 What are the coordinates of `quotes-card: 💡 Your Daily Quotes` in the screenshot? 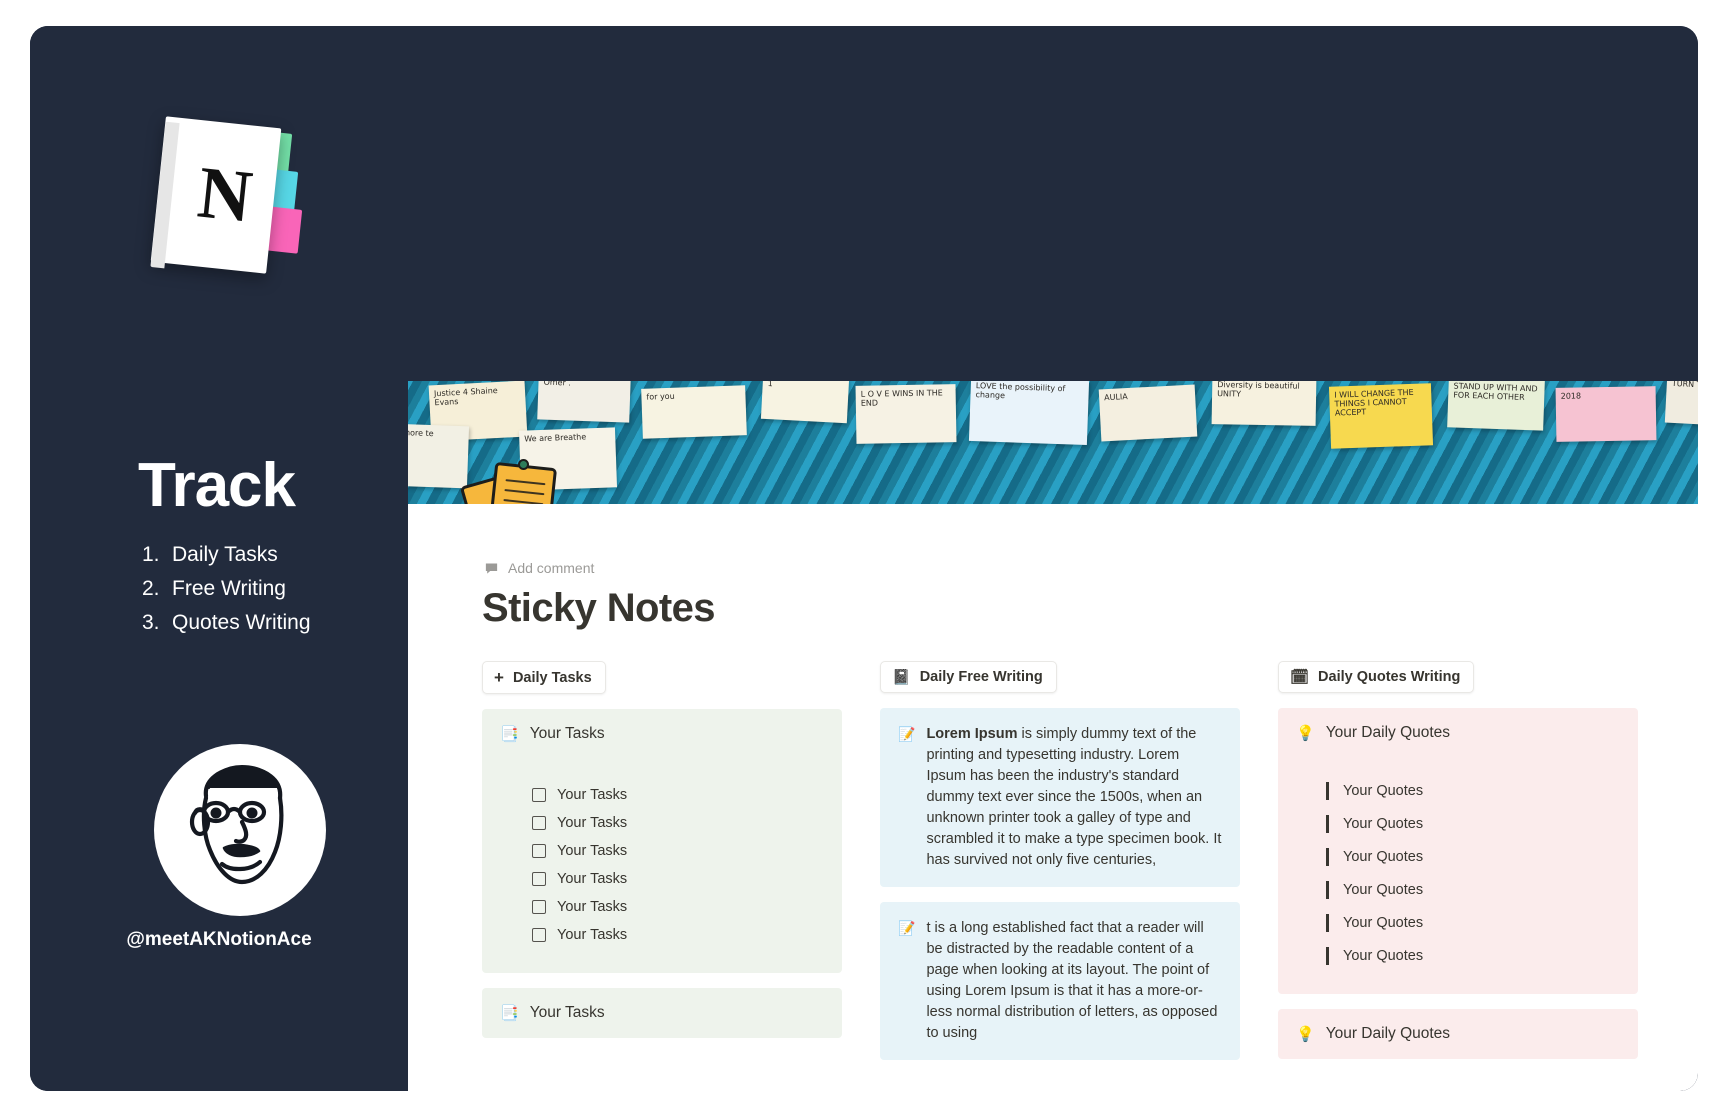 It's located at (1458, 1034).